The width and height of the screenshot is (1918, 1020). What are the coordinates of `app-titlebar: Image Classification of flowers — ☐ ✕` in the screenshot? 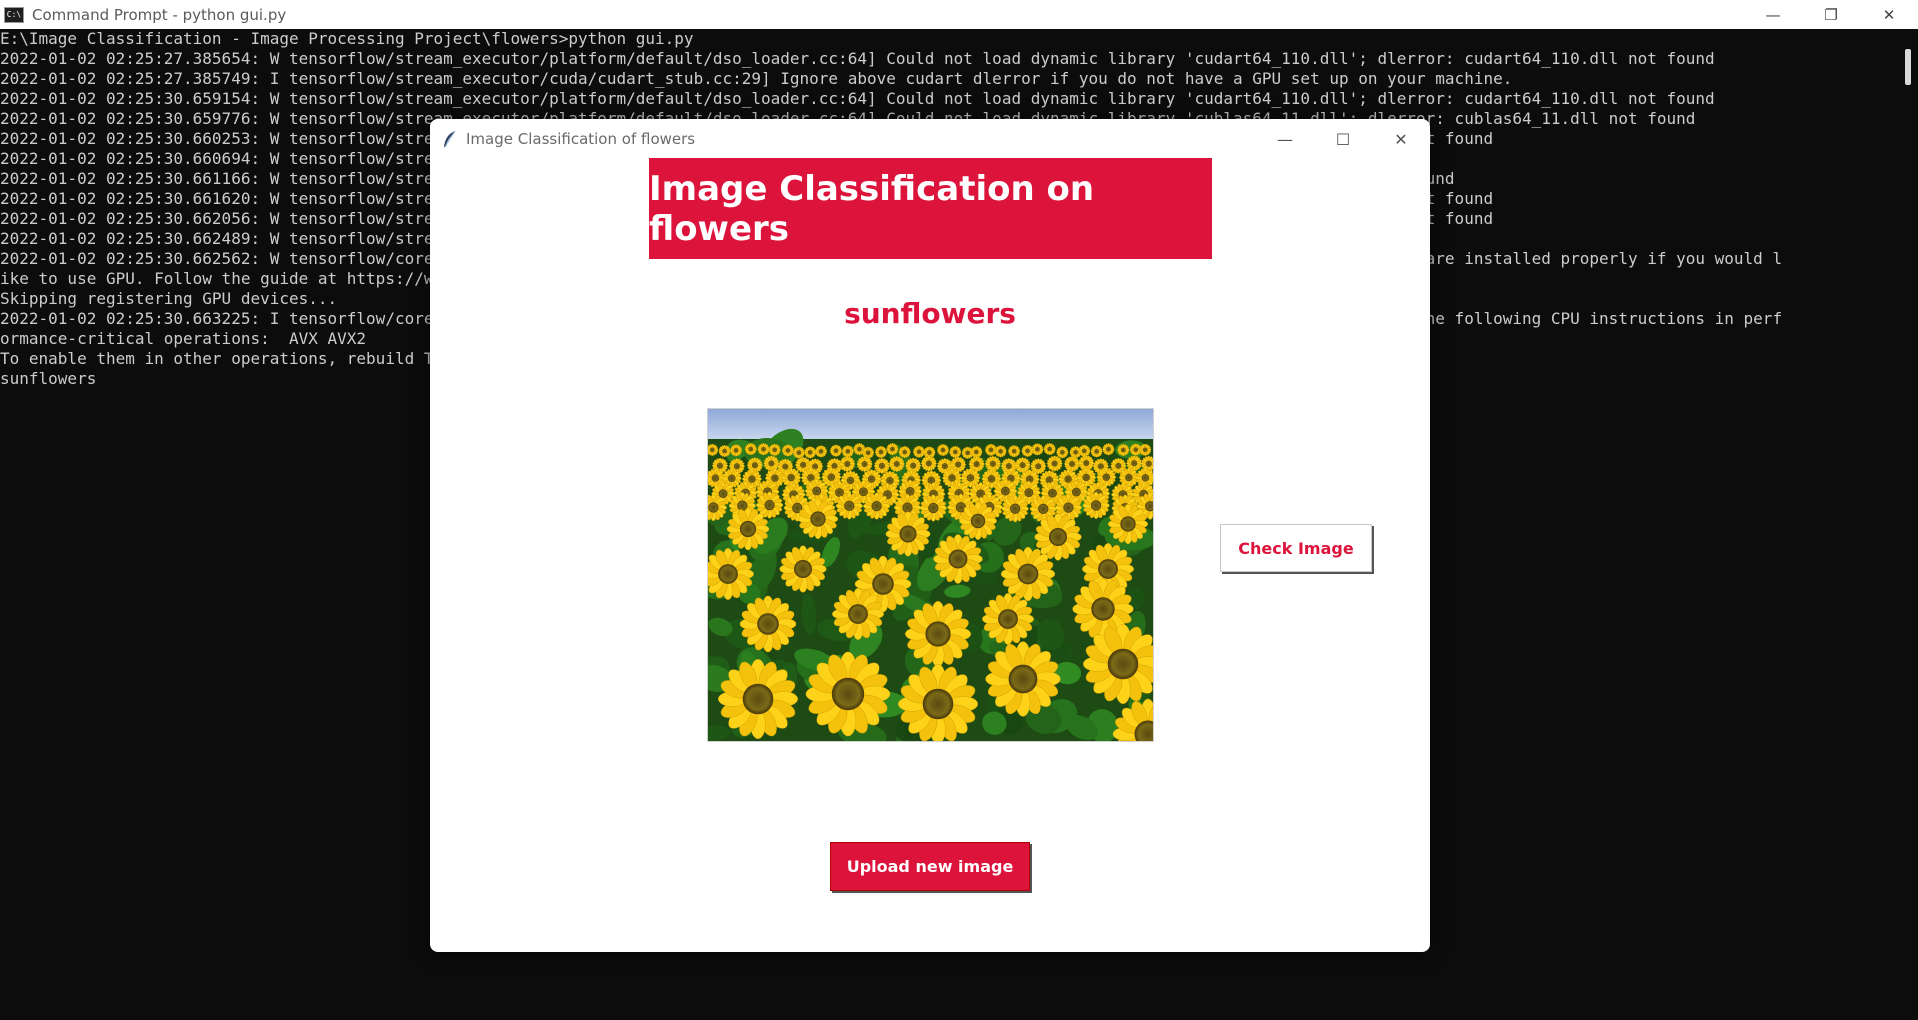 It's located at (930, 139).